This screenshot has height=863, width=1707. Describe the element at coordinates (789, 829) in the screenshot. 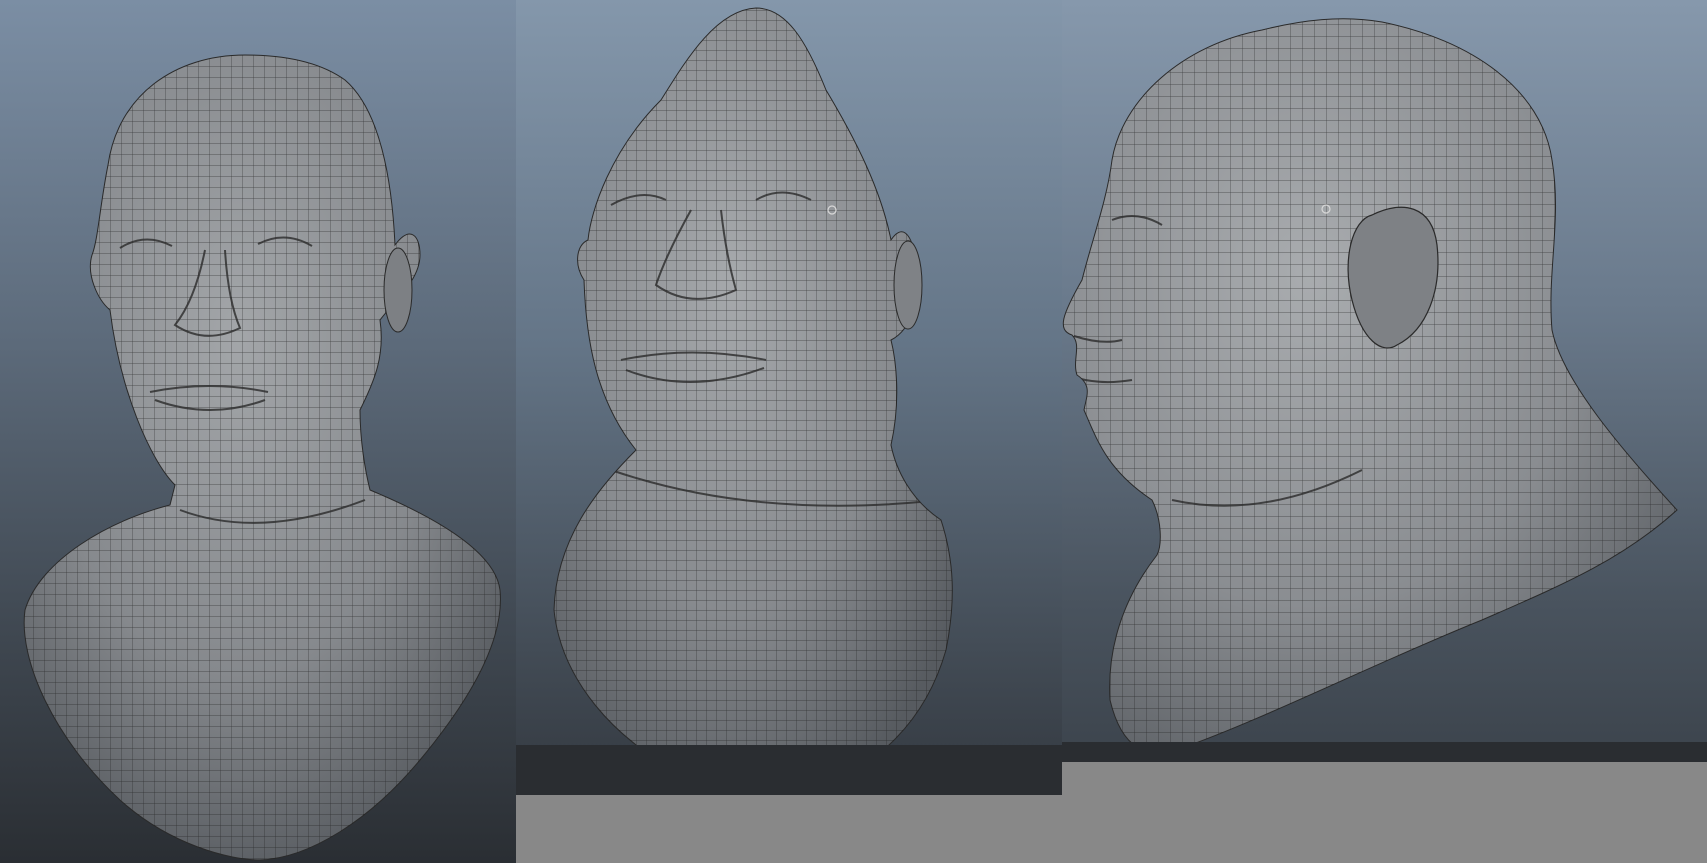

I see `gray-overlay-panel` at that location.